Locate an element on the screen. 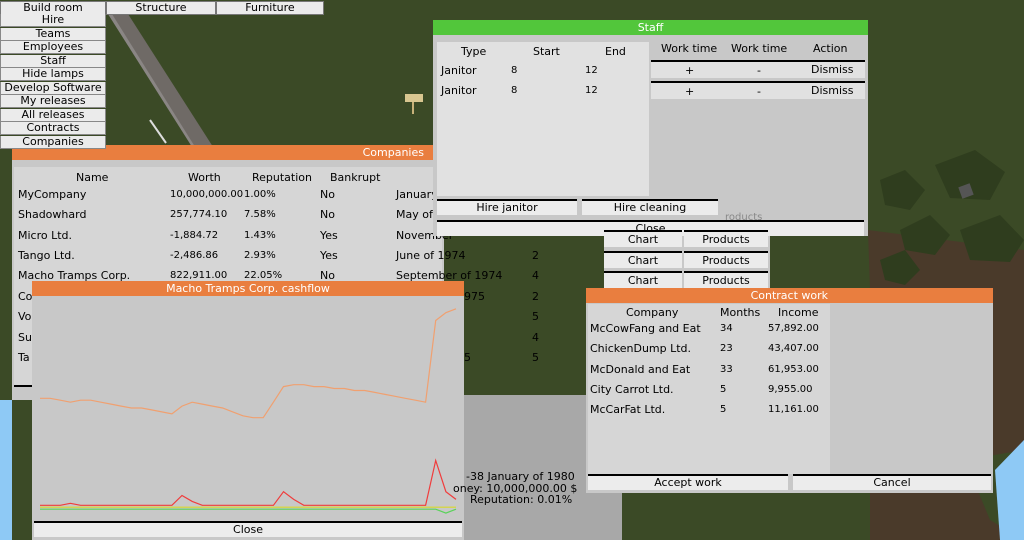 The height and width of the screenshot is (540, 1024). company-count: 2 is located at coordinates (535, 255).